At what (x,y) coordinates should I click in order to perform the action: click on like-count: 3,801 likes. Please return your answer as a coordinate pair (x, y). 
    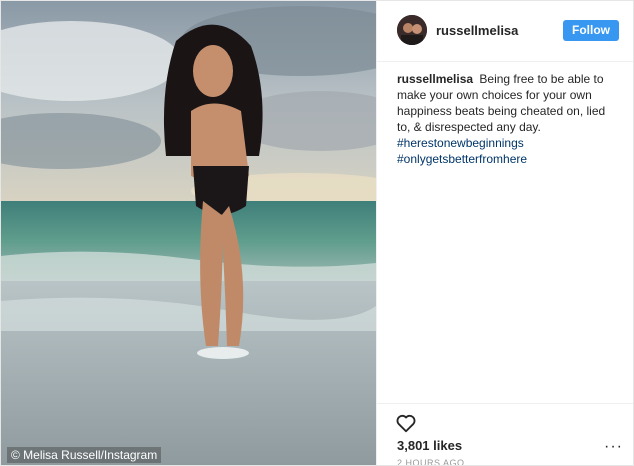
    Looking at the image, I should click on (429, 445).